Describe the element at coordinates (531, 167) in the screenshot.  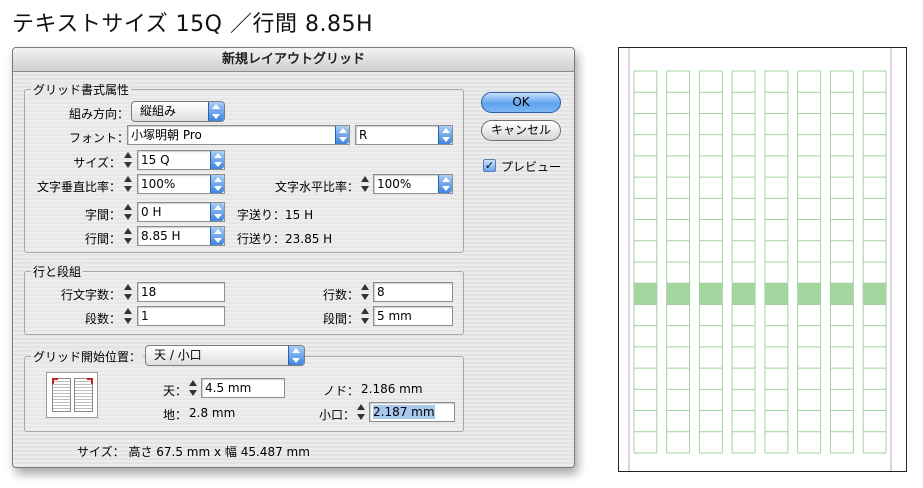
I see `preview-label: プレビュー` at that location.